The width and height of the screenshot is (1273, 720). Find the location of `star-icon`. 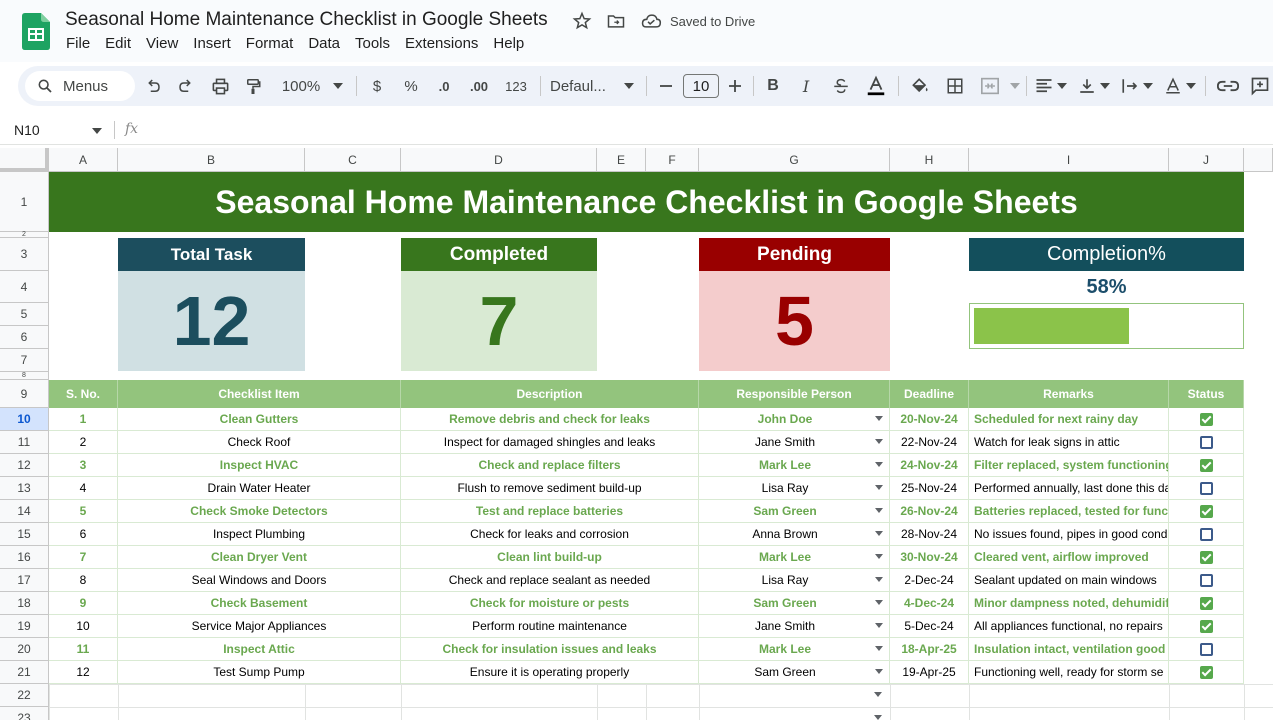

star-icon is located at coordinates (582, 21).